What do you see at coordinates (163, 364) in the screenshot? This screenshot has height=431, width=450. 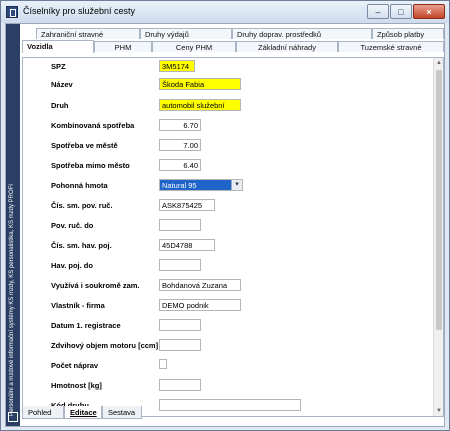 I see `pocet-naprav-input` at bounding box center [163, 364].